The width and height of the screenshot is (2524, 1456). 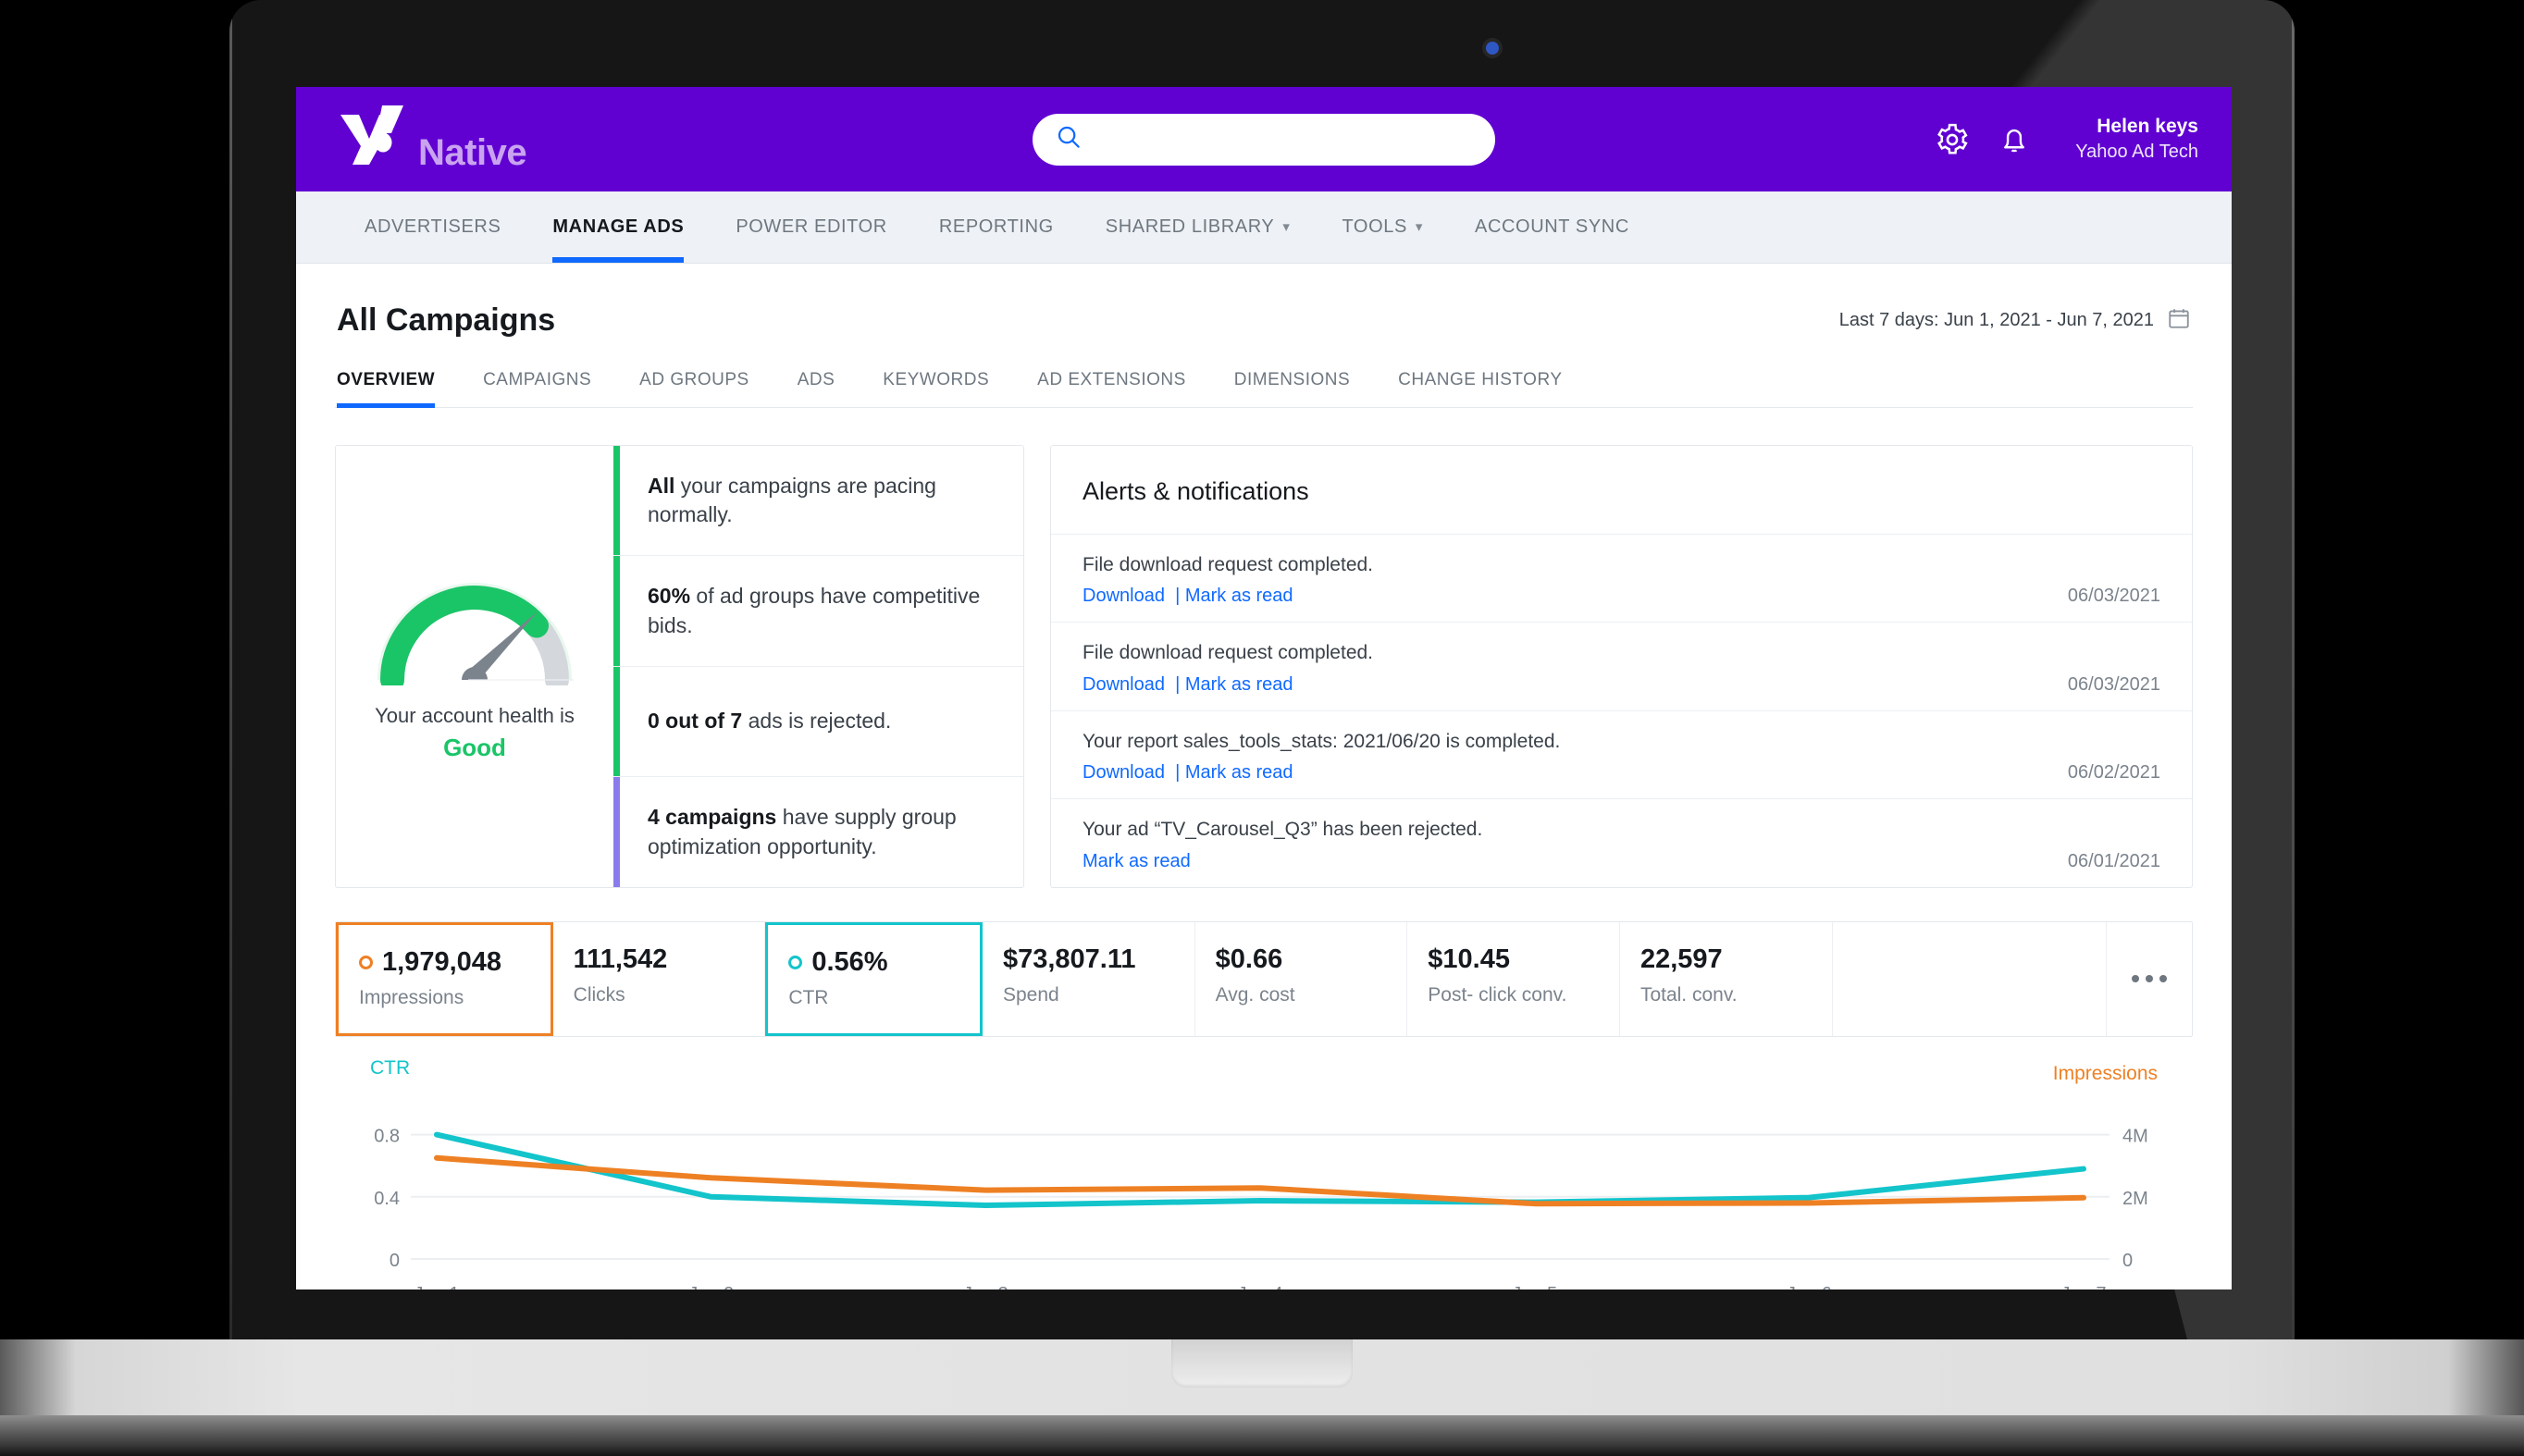 What do you see at coordinates (1301, 978) in the screenshot?
I see `kpi-avg-cost: $0.66 Avg. cost` at bounding box center [1301, 978].